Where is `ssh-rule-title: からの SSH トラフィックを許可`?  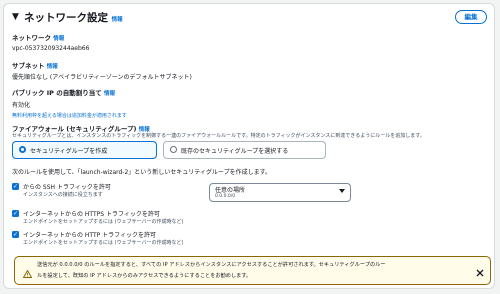 ssh-rule-title: からの SSH トラフィックを許可 is located at coordinates (67, 187).